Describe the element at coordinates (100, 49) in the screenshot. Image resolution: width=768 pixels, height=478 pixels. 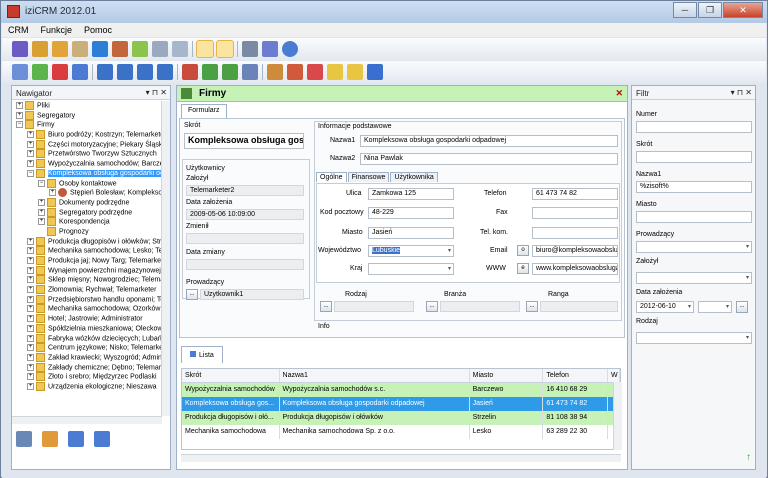
I see `sum-icon` at that location.